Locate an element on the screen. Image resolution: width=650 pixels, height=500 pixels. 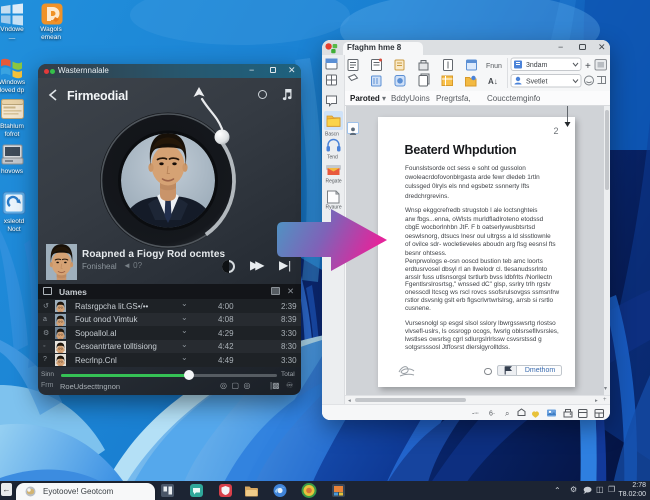
svg-text: 3ndam is located at coordinates (537, 65).